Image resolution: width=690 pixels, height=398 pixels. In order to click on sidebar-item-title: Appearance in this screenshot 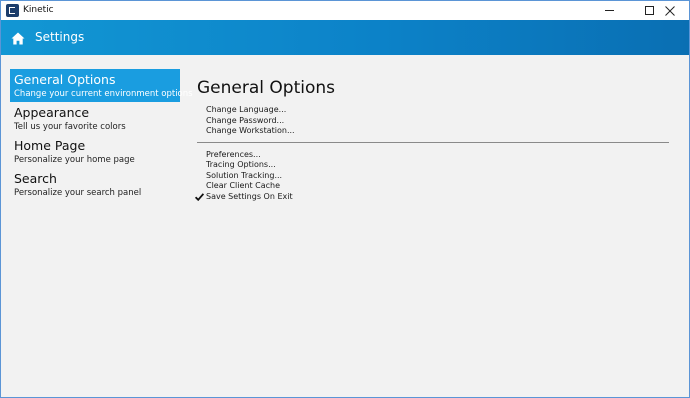, I will do `click(52, 112)`.